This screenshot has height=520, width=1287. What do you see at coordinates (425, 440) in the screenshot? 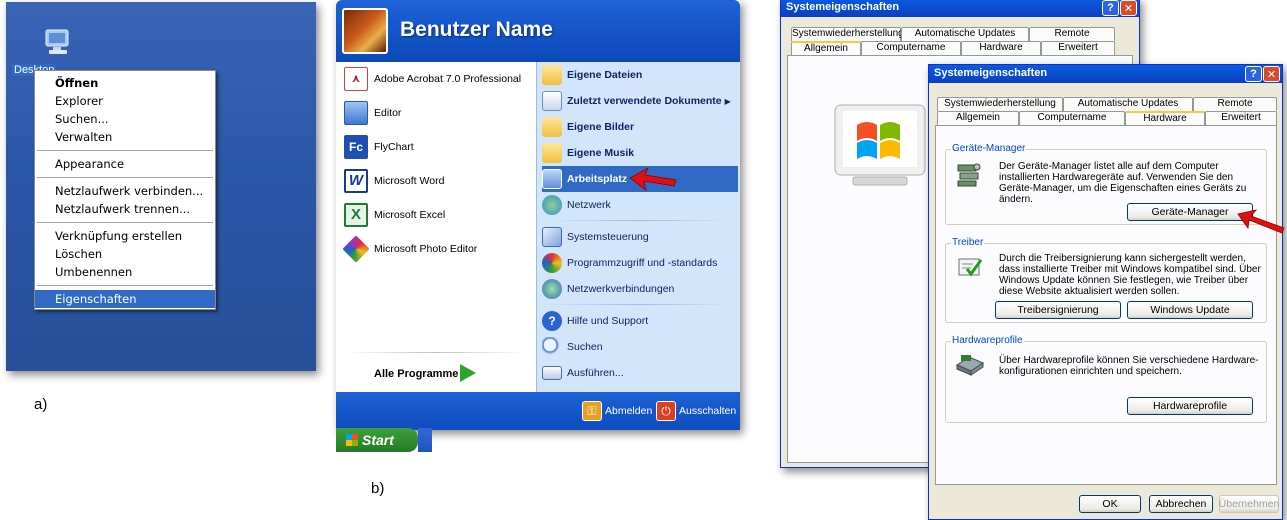
I see `taskbar` at bounding box center [425, 440].